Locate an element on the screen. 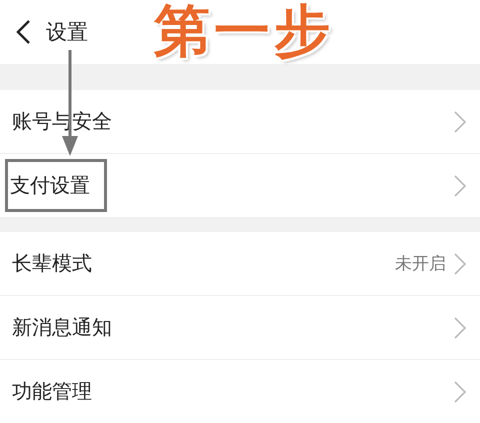 The width and height of the screenshot is (480, 423). settings-row: 功能管理 is located at coordinates (240, 391).